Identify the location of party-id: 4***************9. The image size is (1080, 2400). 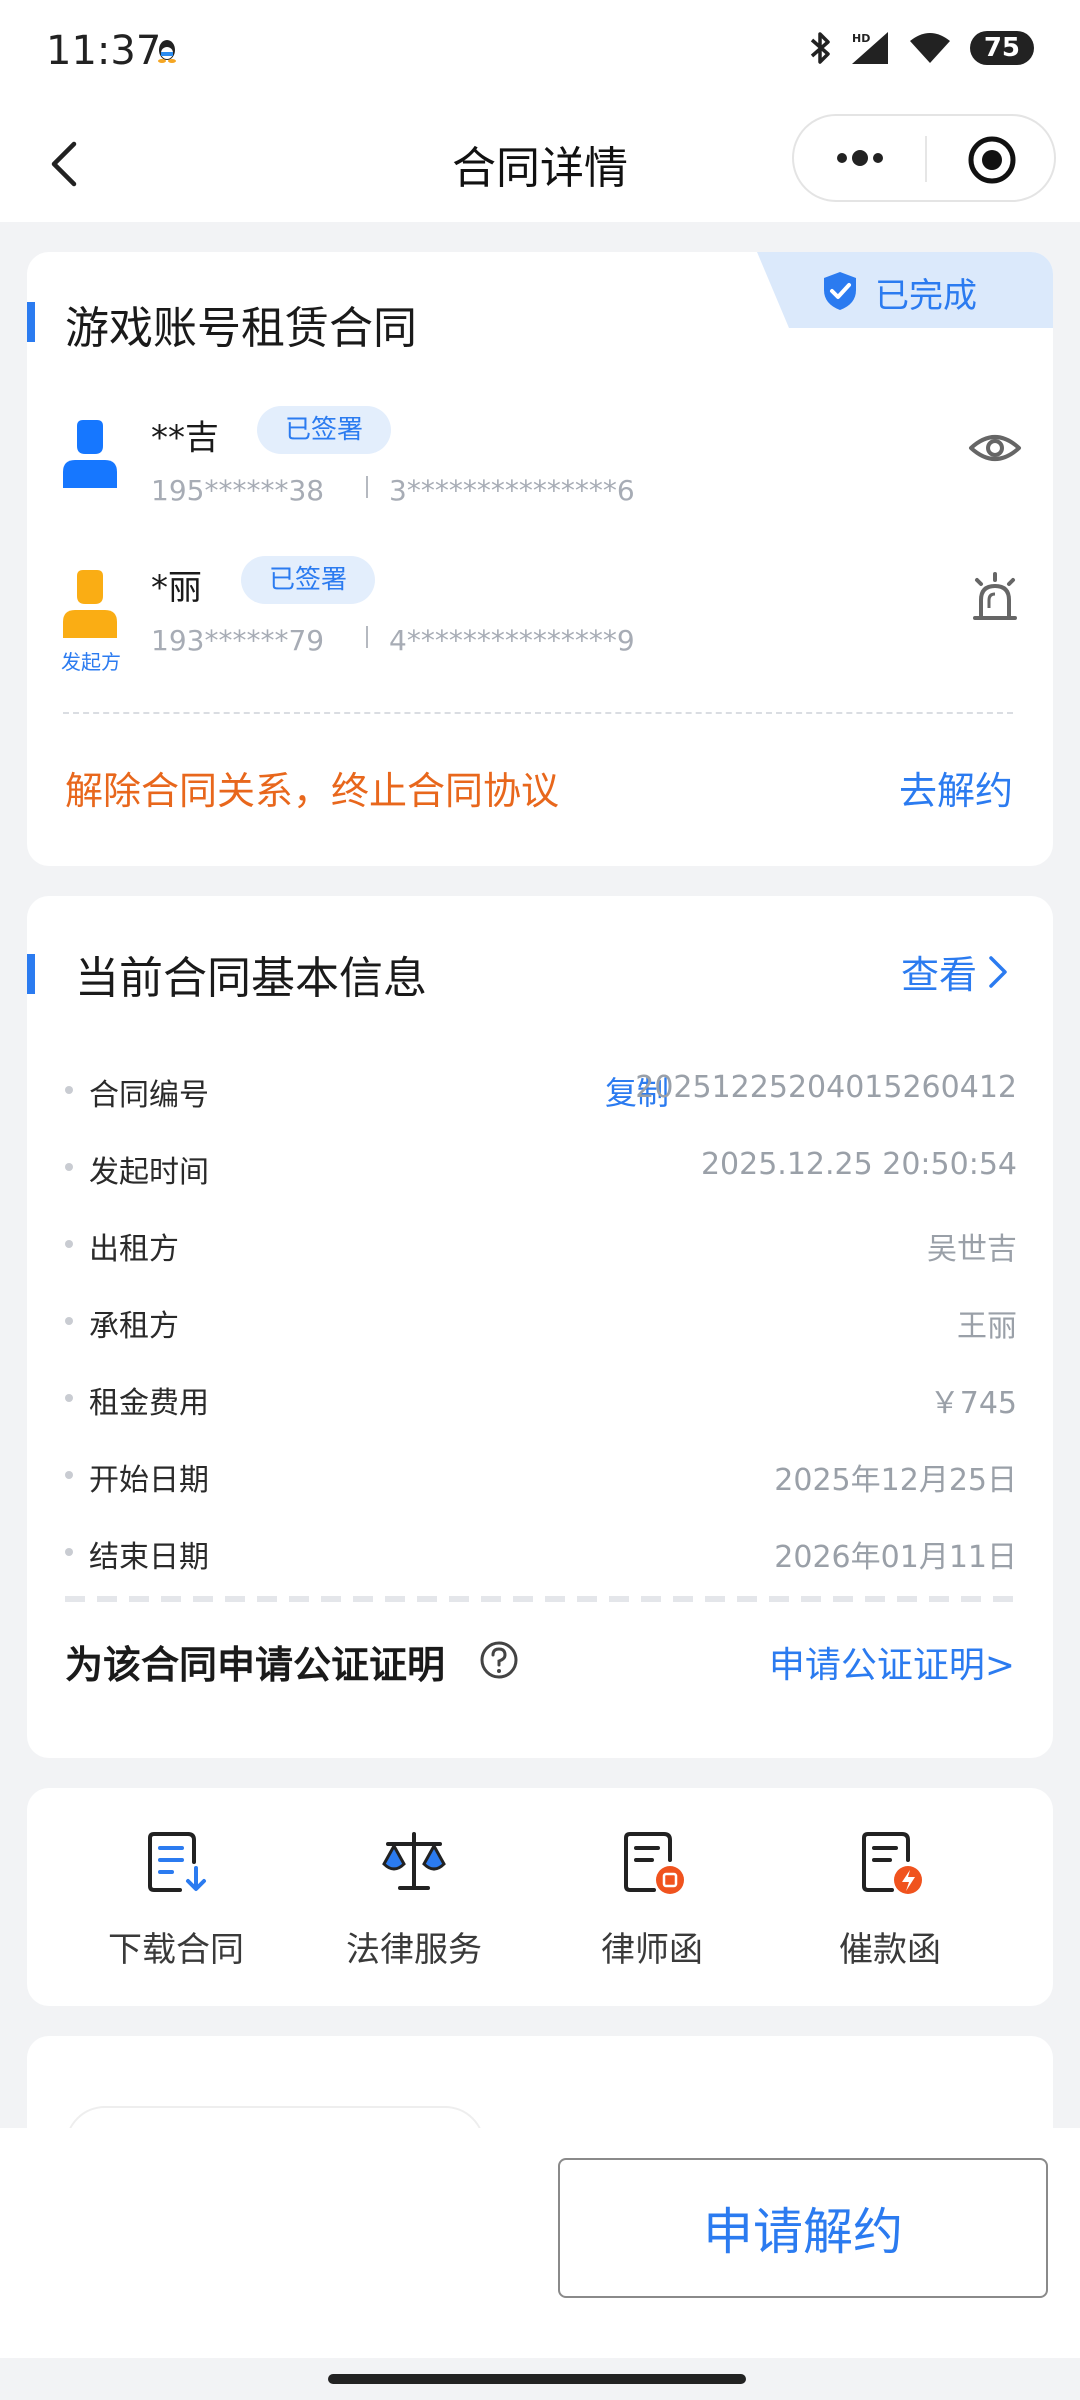
(512, 640).